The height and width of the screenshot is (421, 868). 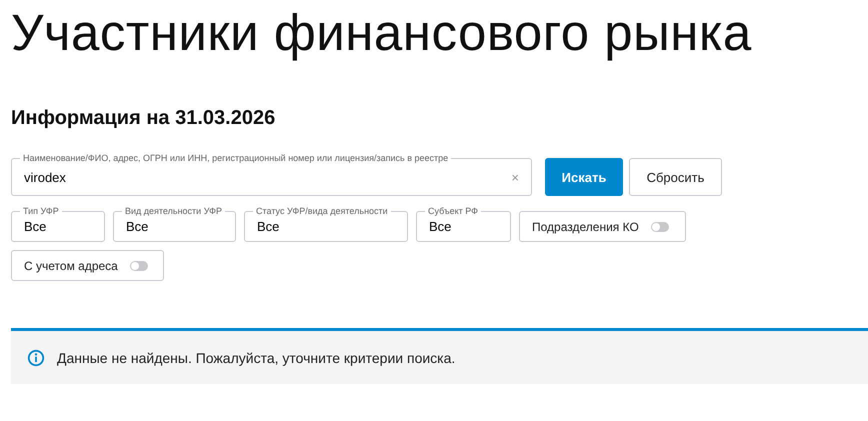 I want to click on search-button: Искать, so click(x=584, y=177).